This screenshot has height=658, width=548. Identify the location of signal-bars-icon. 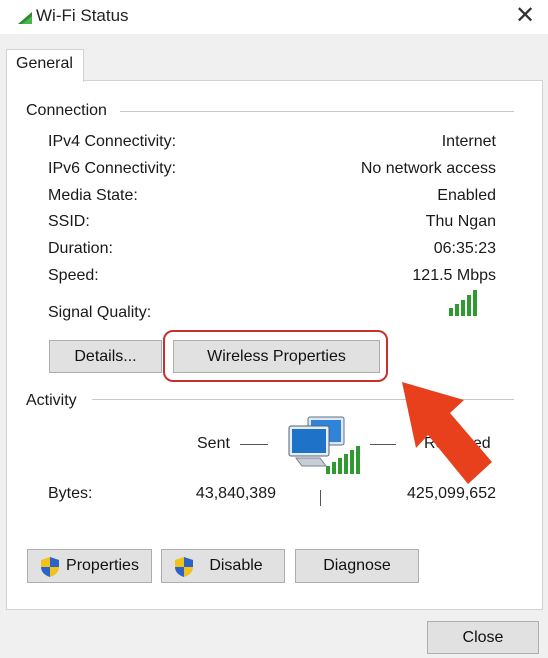
(463, 303).